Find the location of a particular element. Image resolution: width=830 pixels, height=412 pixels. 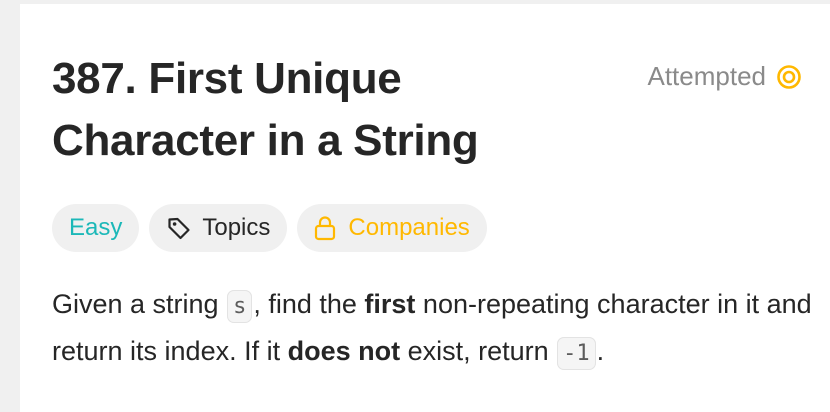

difficulty-label: Easy is located at coordinates (96, 227).